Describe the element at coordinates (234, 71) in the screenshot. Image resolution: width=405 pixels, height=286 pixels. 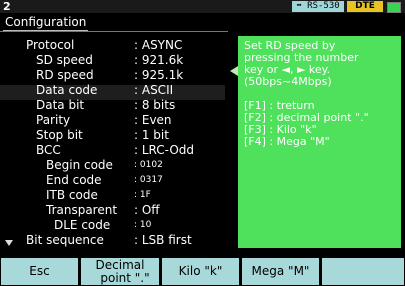
I see `help-pointer-icon` at that location.